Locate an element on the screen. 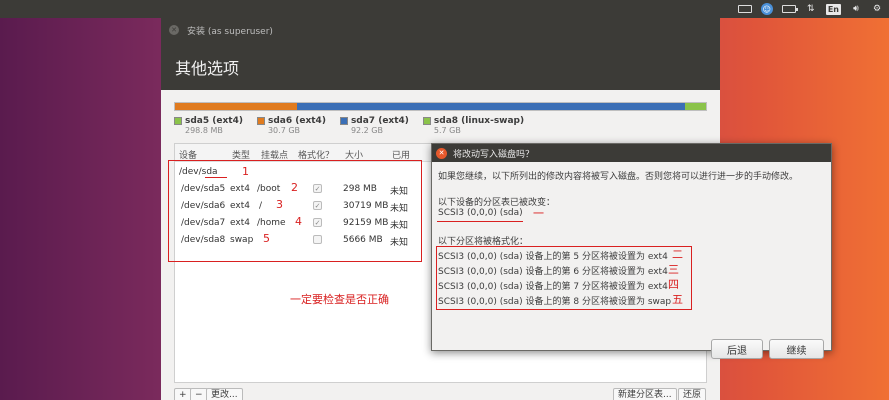 The height and width of the screenshot is (400, 889). legend-size: 30.7 GB is located at coordinates (284, 130).